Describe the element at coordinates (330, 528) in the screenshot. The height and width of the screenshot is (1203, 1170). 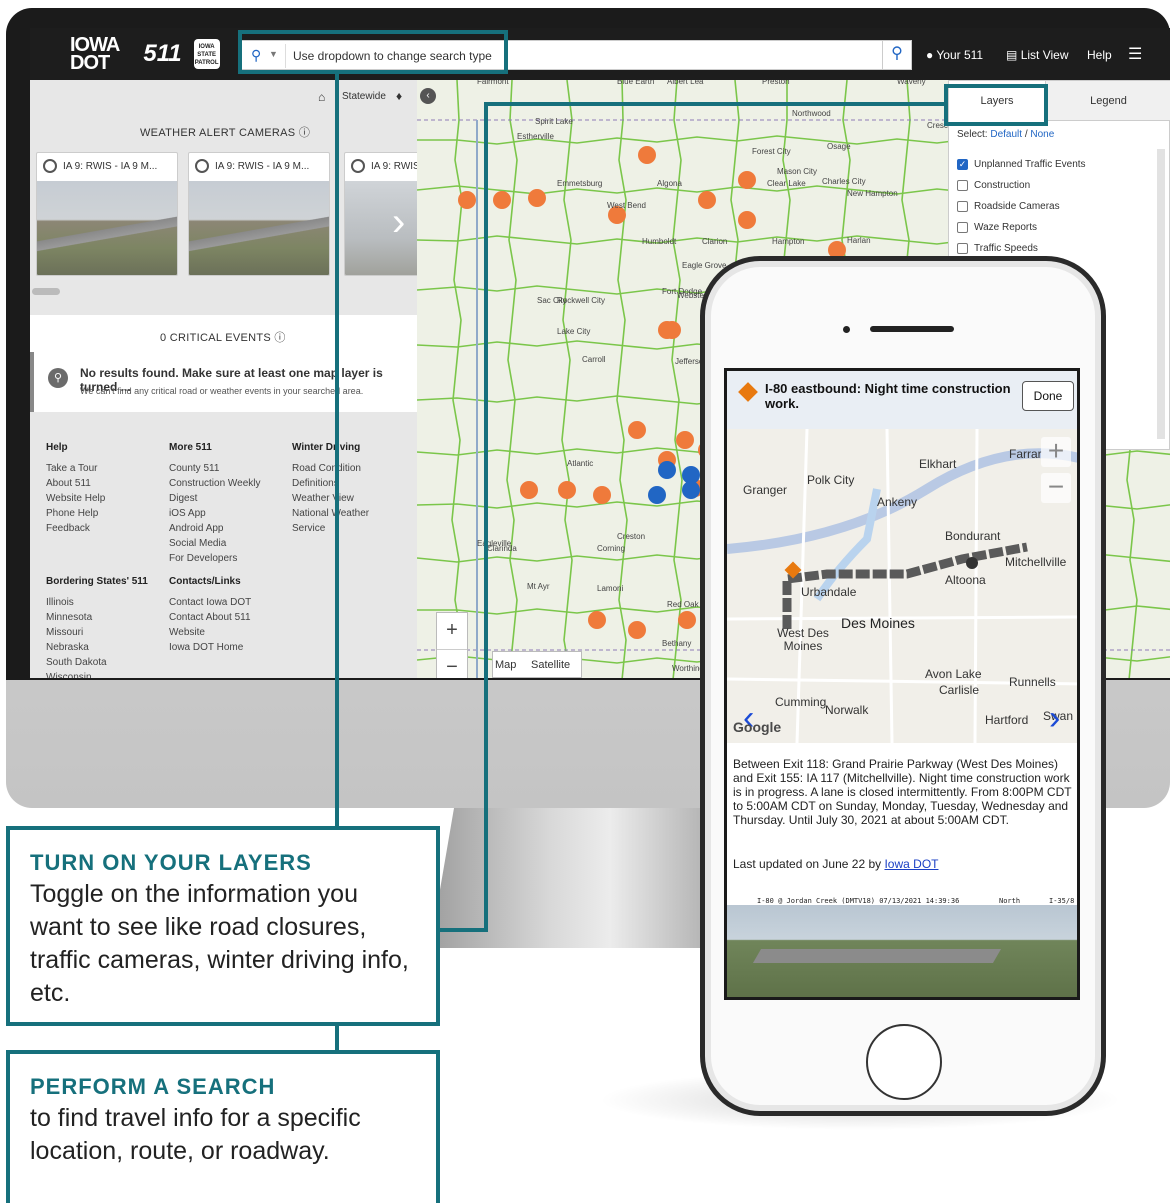
I see `footer-link: Service` at that location.